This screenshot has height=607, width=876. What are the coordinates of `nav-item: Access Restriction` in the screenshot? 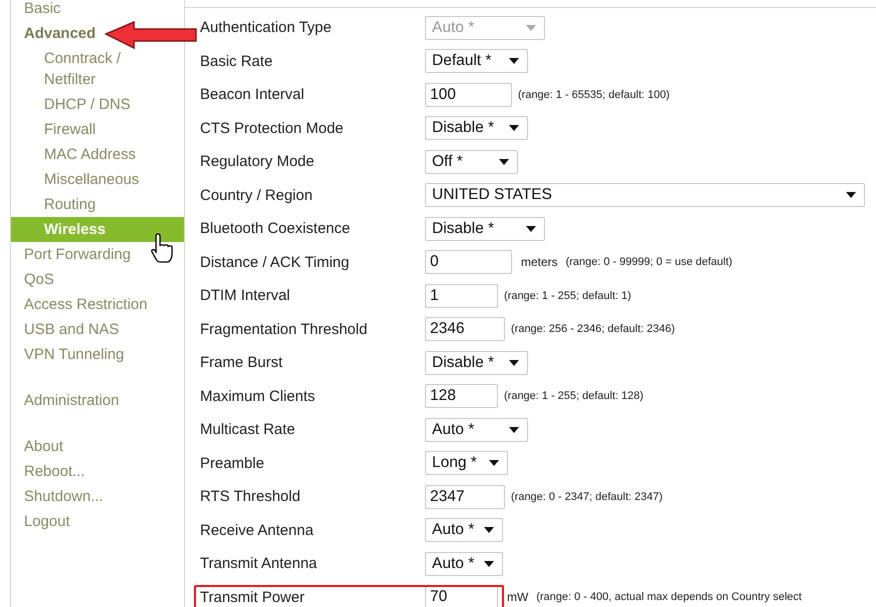 It's located at (86, 304).